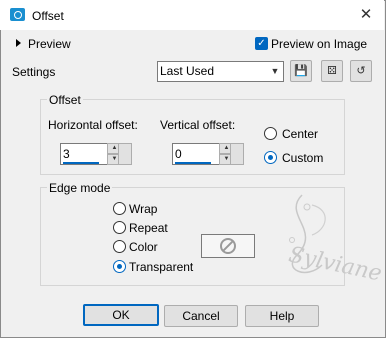  I want to click on window-title: Offset, so click(48, 16).